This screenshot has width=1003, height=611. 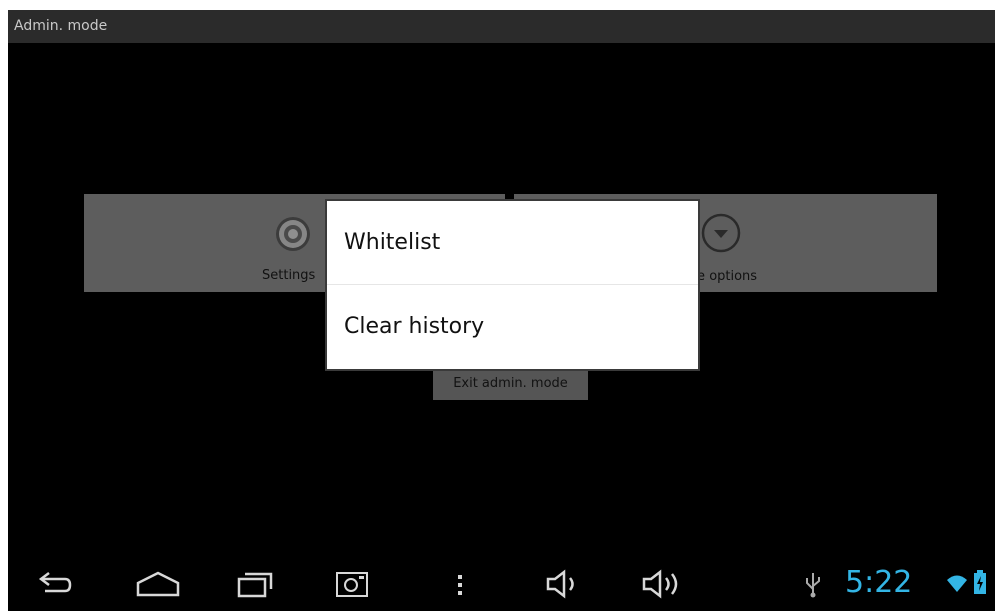 What do you see at coordinates (512, 326) in the screenshot?
I see `menu-item-clear-history: Clear history` at bounding box center [512, 326].